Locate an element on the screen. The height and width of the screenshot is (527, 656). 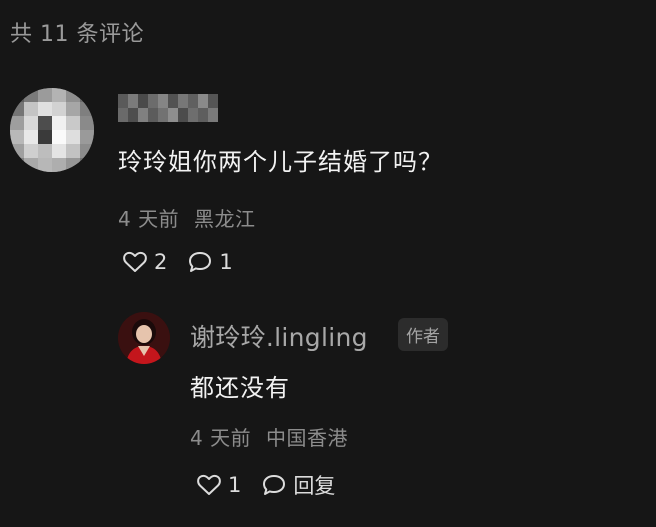
reply-time: 4 天前 is located at coordinates (221, 438).